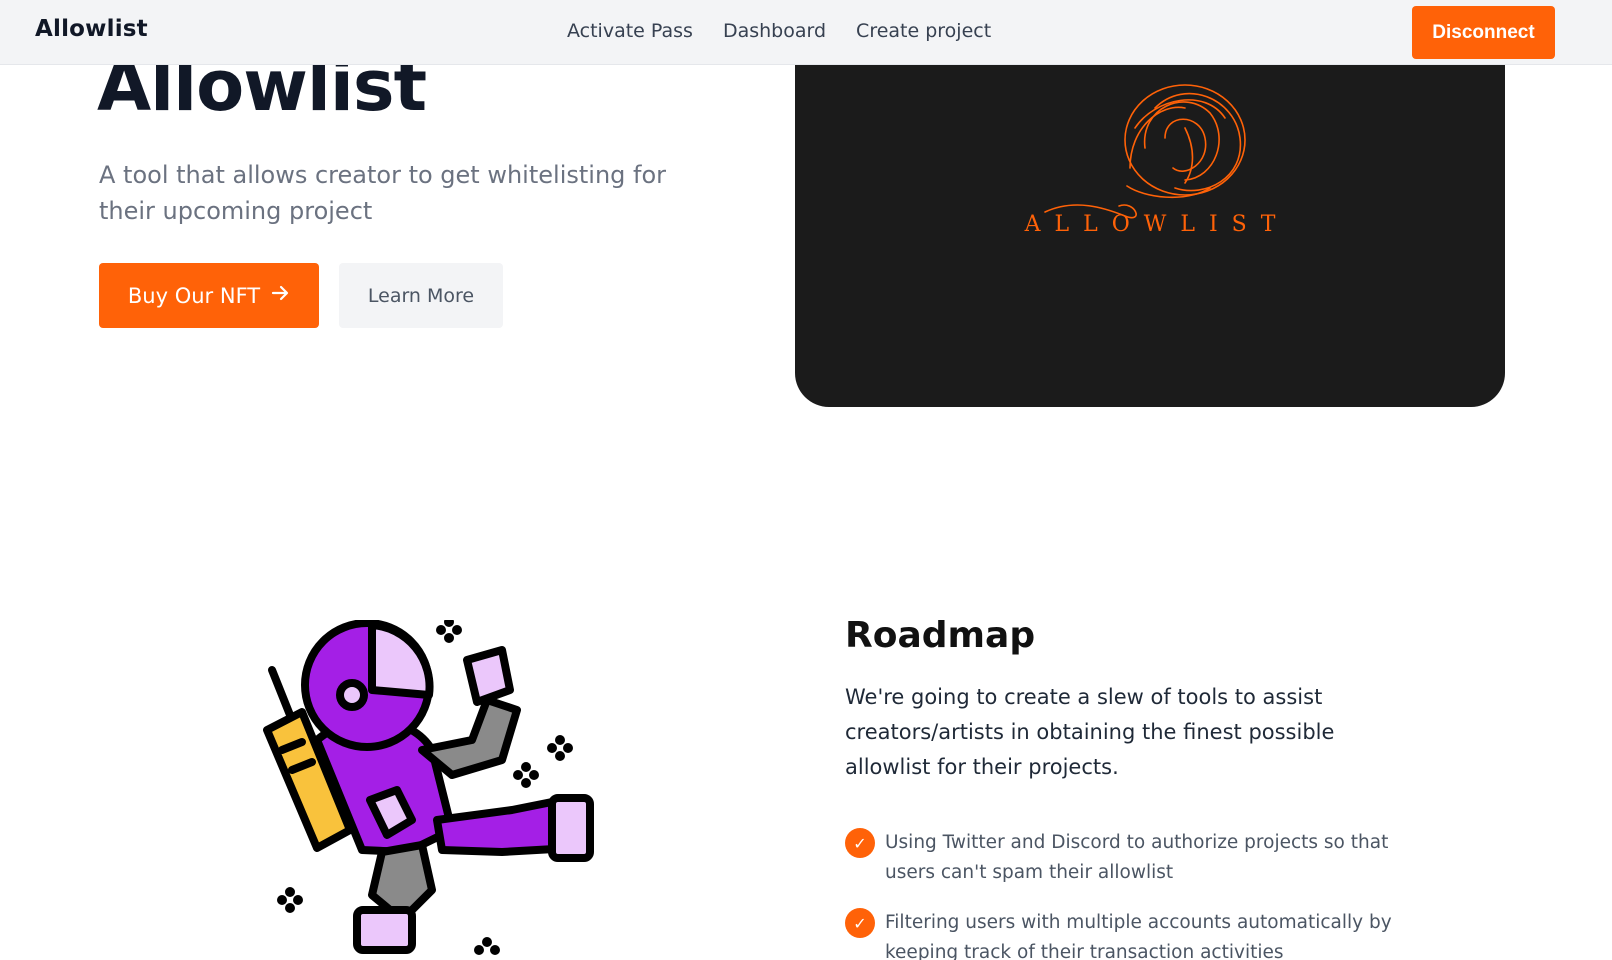 The image size is (1612, 960). I want to click on learn-more-button: Learn More, so click(421, 295).